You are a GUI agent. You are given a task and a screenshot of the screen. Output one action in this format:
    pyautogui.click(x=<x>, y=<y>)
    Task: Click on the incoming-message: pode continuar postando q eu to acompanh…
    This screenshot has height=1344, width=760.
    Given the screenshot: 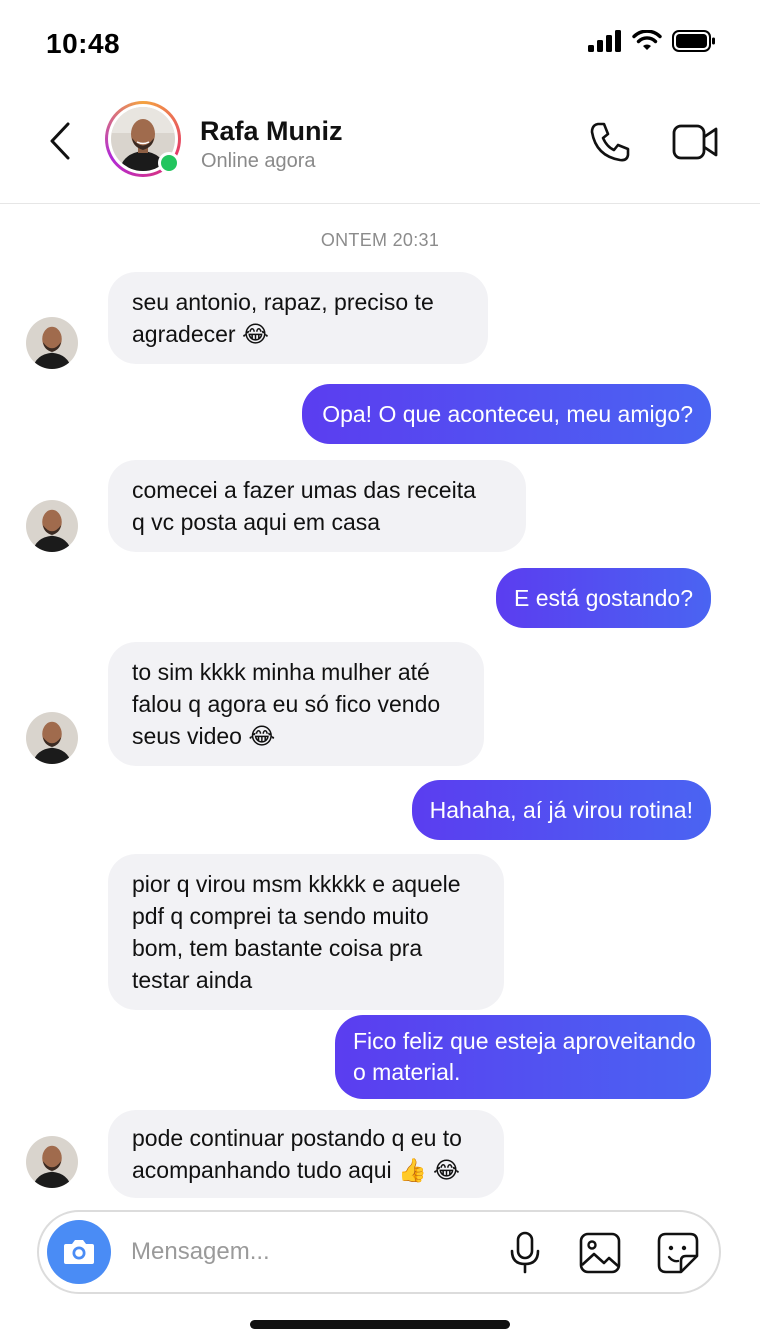 What is the action you would take?
    pyautogui.click(x=306, y=1154)
    